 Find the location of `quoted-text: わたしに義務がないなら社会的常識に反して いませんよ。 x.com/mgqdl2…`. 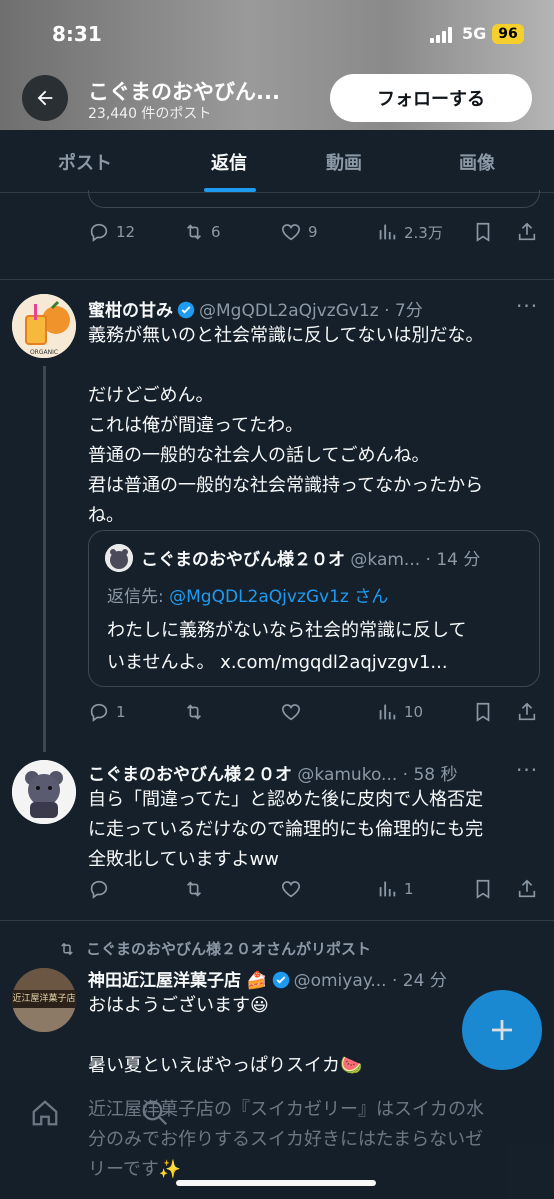

quoted-text: わたしに義務がないなら社会的常識に反して いませんよ。 x.com/mgqdl2… is located at coordinates (287, 646).